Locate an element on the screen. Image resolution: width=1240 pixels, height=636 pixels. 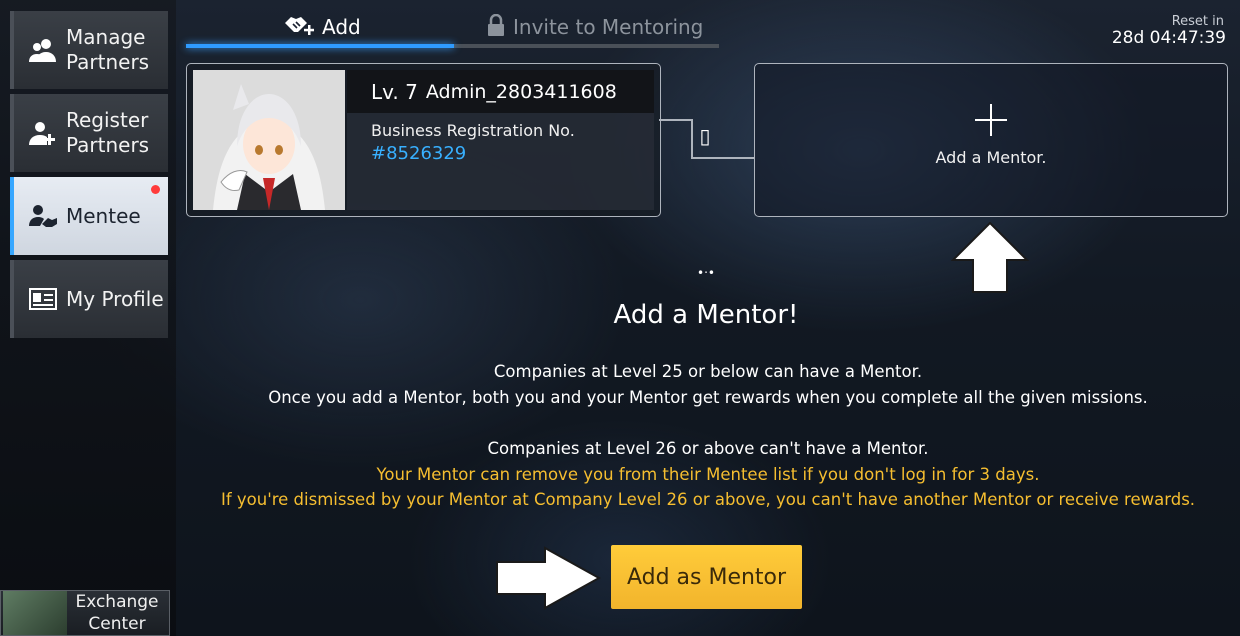
add-user-icon is located at coordinates (43, 133).